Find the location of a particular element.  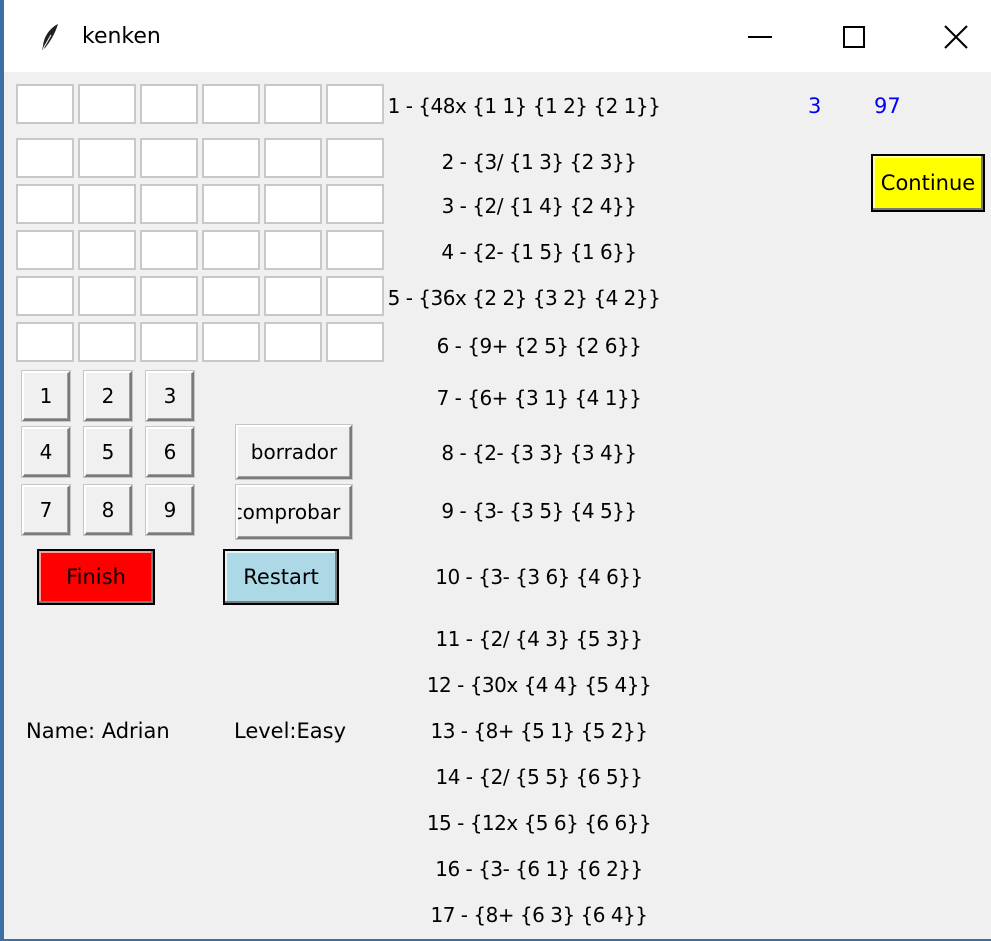

title-bar: kenken is located at coordinates (497, 36).